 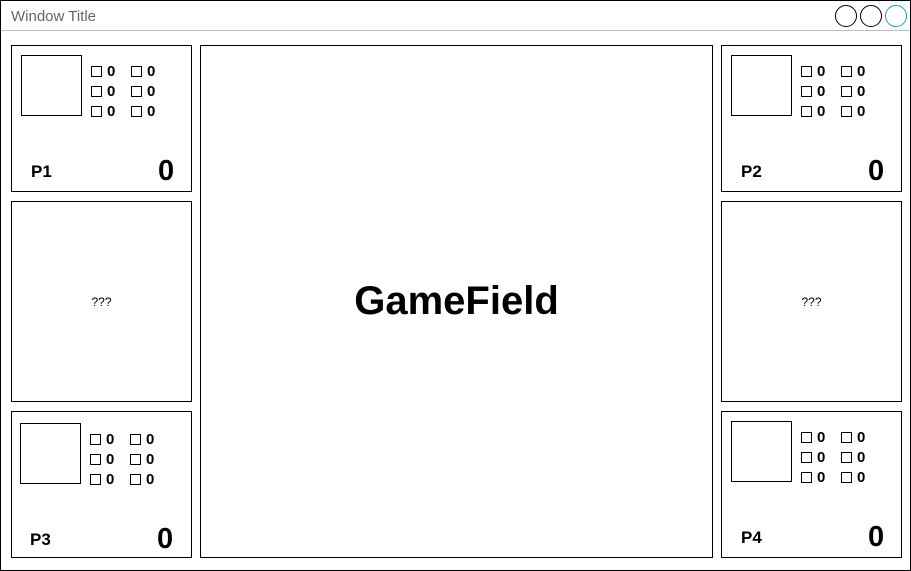 I want to click on player-panel-p3: 0 0 0 0 0 0 P3 0, so click(x=101, y=484).